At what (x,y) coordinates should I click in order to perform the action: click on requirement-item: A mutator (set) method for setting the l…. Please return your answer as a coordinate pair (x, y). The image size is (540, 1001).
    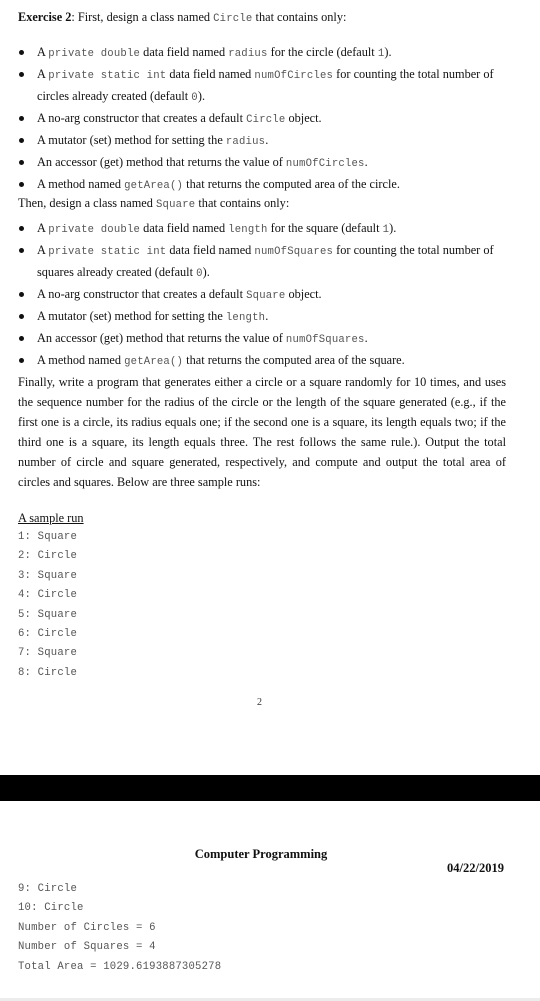
    Looking at the image, I should click on (253, 317).